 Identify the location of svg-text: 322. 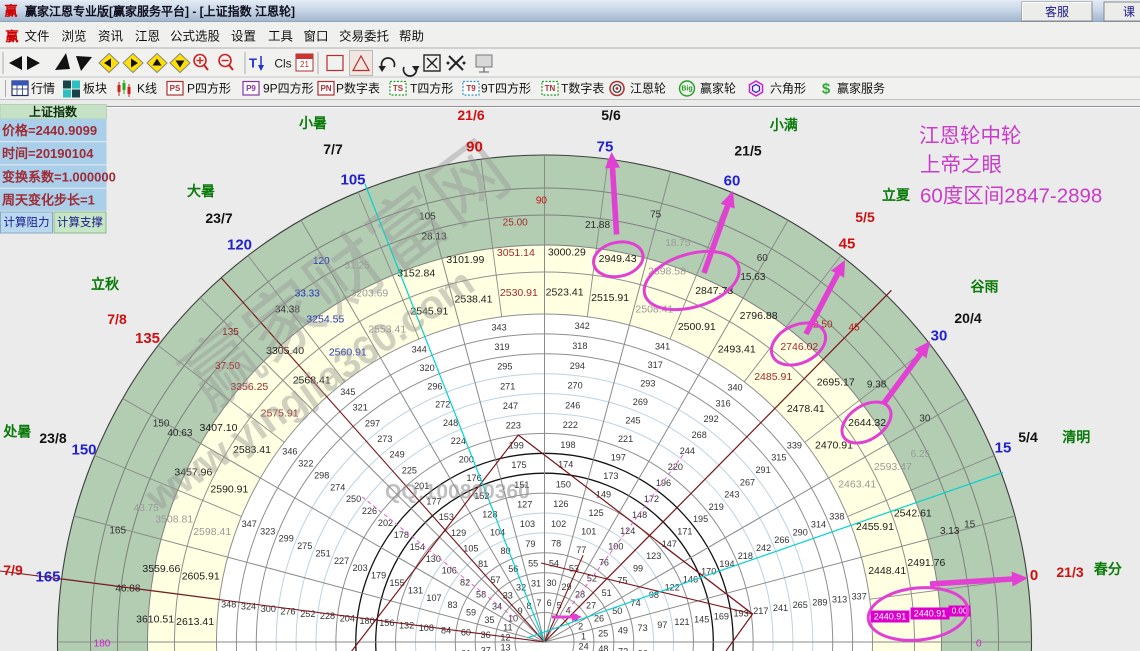
(305, 463).